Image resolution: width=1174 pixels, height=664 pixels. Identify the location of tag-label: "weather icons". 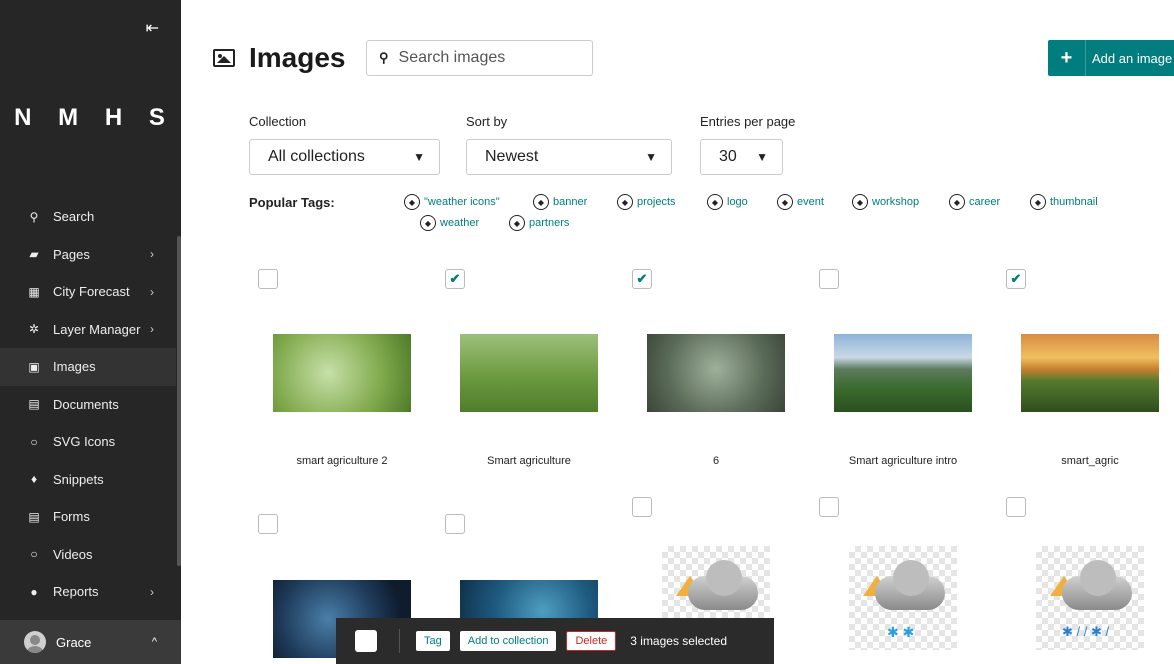
(462, 202).